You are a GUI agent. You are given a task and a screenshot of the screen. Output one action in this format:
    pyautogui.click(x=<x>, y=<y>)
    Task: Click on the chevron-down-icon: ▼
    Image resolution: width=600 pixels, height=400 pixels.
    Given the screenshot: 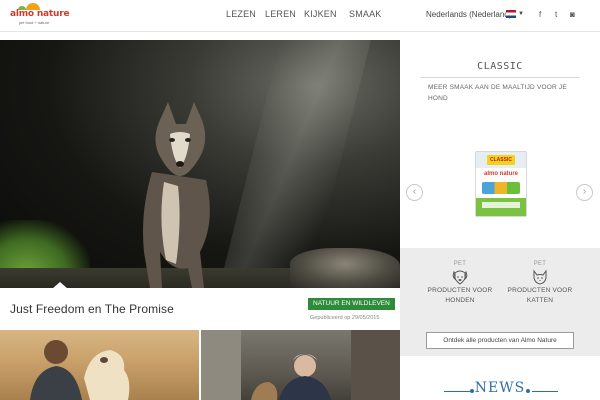 What is the action you would take?
    pyautogui.click(x=521, y=14)
    